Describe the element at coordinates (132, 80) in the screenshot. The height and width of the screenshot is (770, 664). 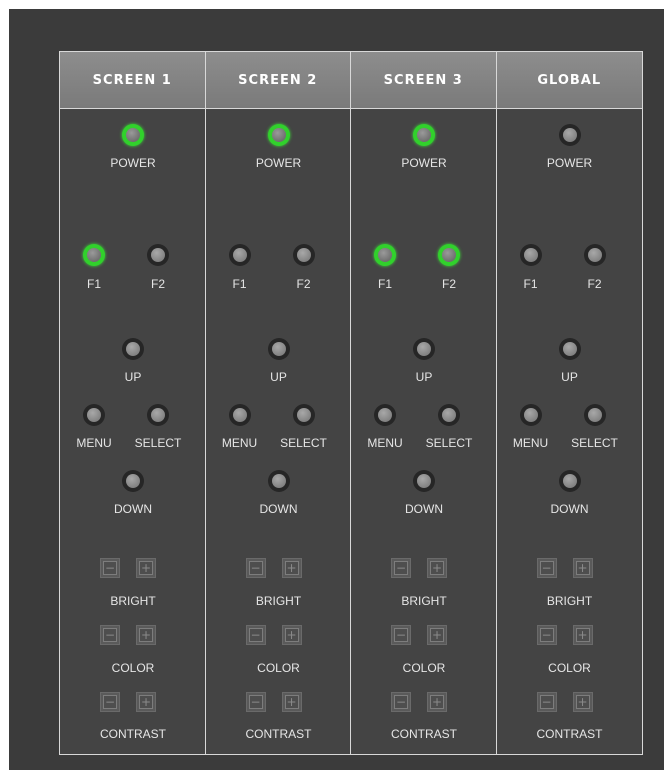
I see `column-header: SCREEN 1` at that location.